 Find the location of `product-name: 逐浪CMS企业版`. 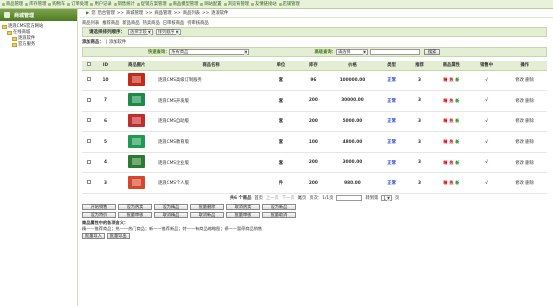

product-name: 逐浪CMS企业版 is located at coordinates (211, 163).